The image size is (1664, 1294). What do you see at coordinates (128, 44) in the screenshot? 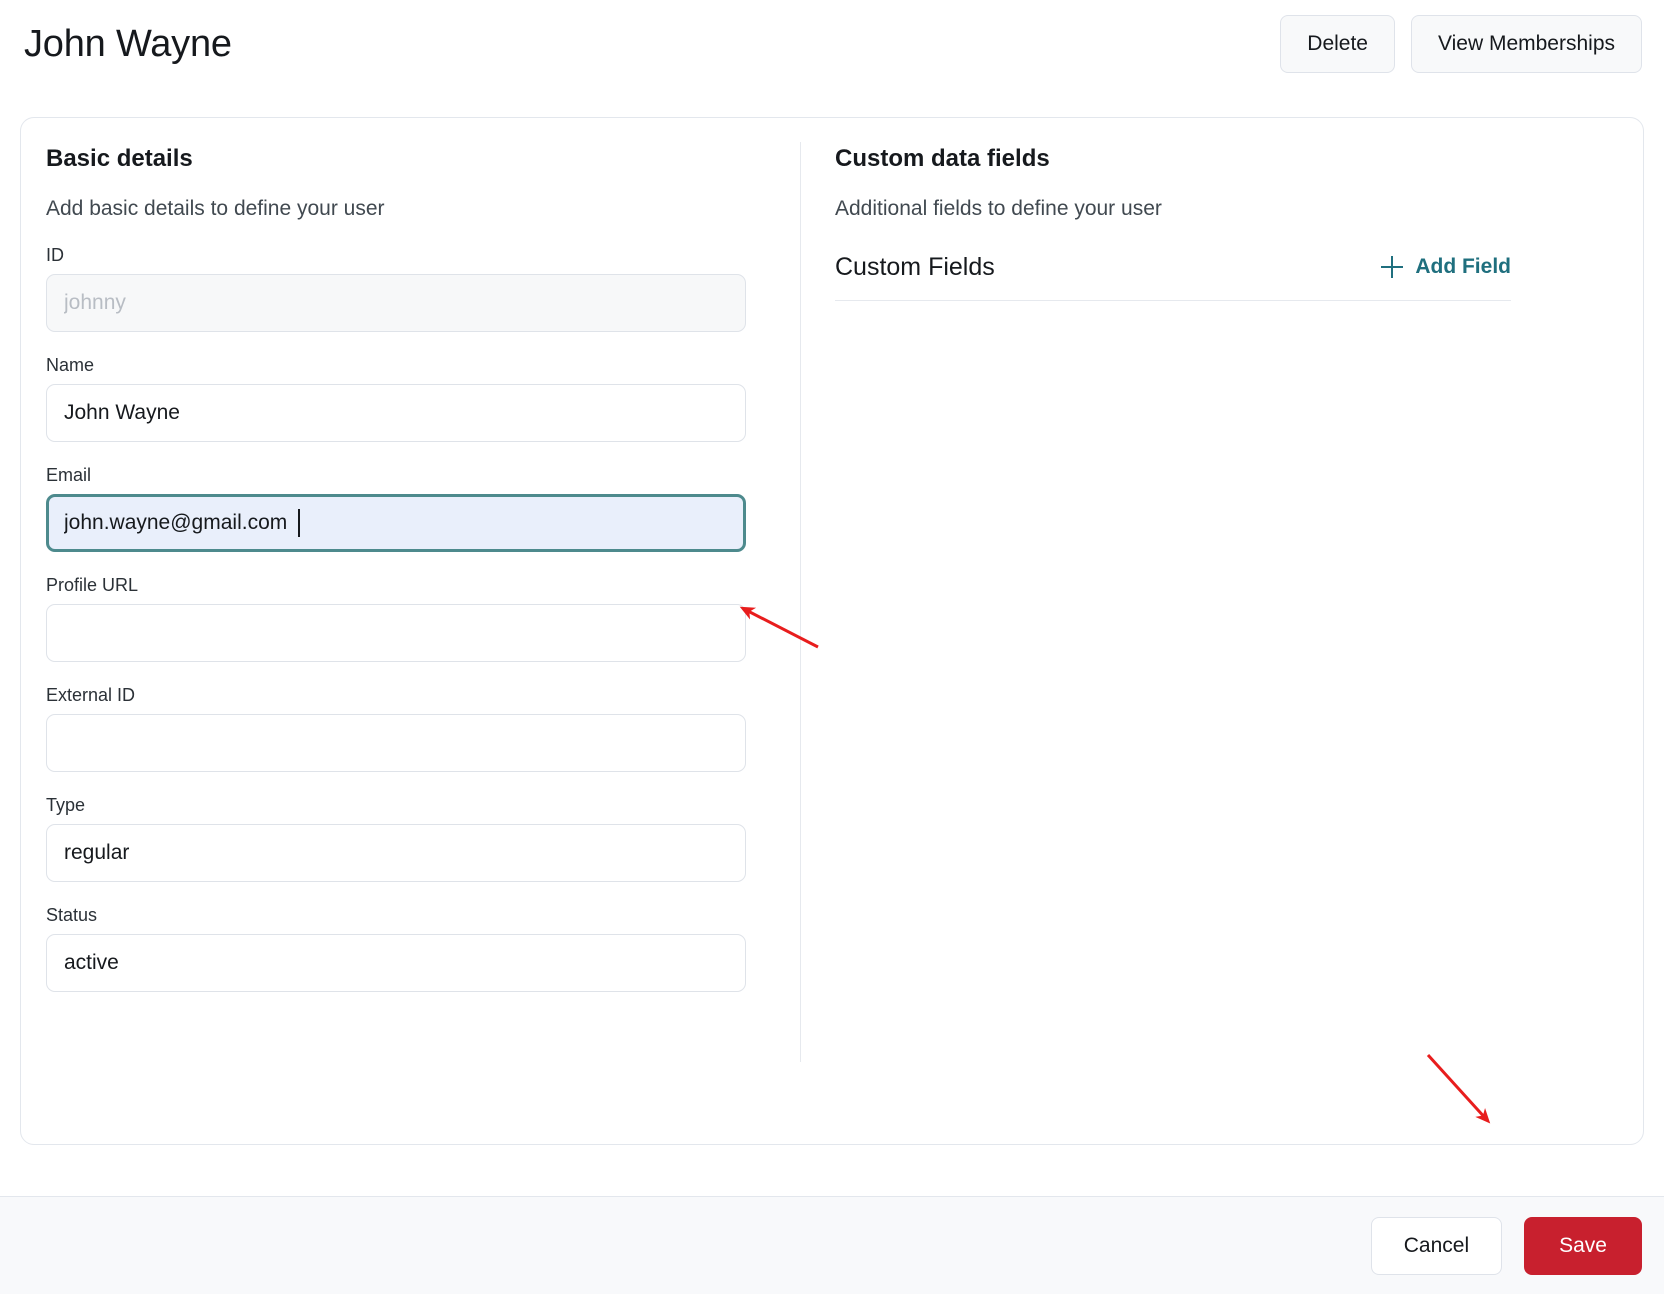
I see `page-title: John Wayne` at bounding box center [128, 44].